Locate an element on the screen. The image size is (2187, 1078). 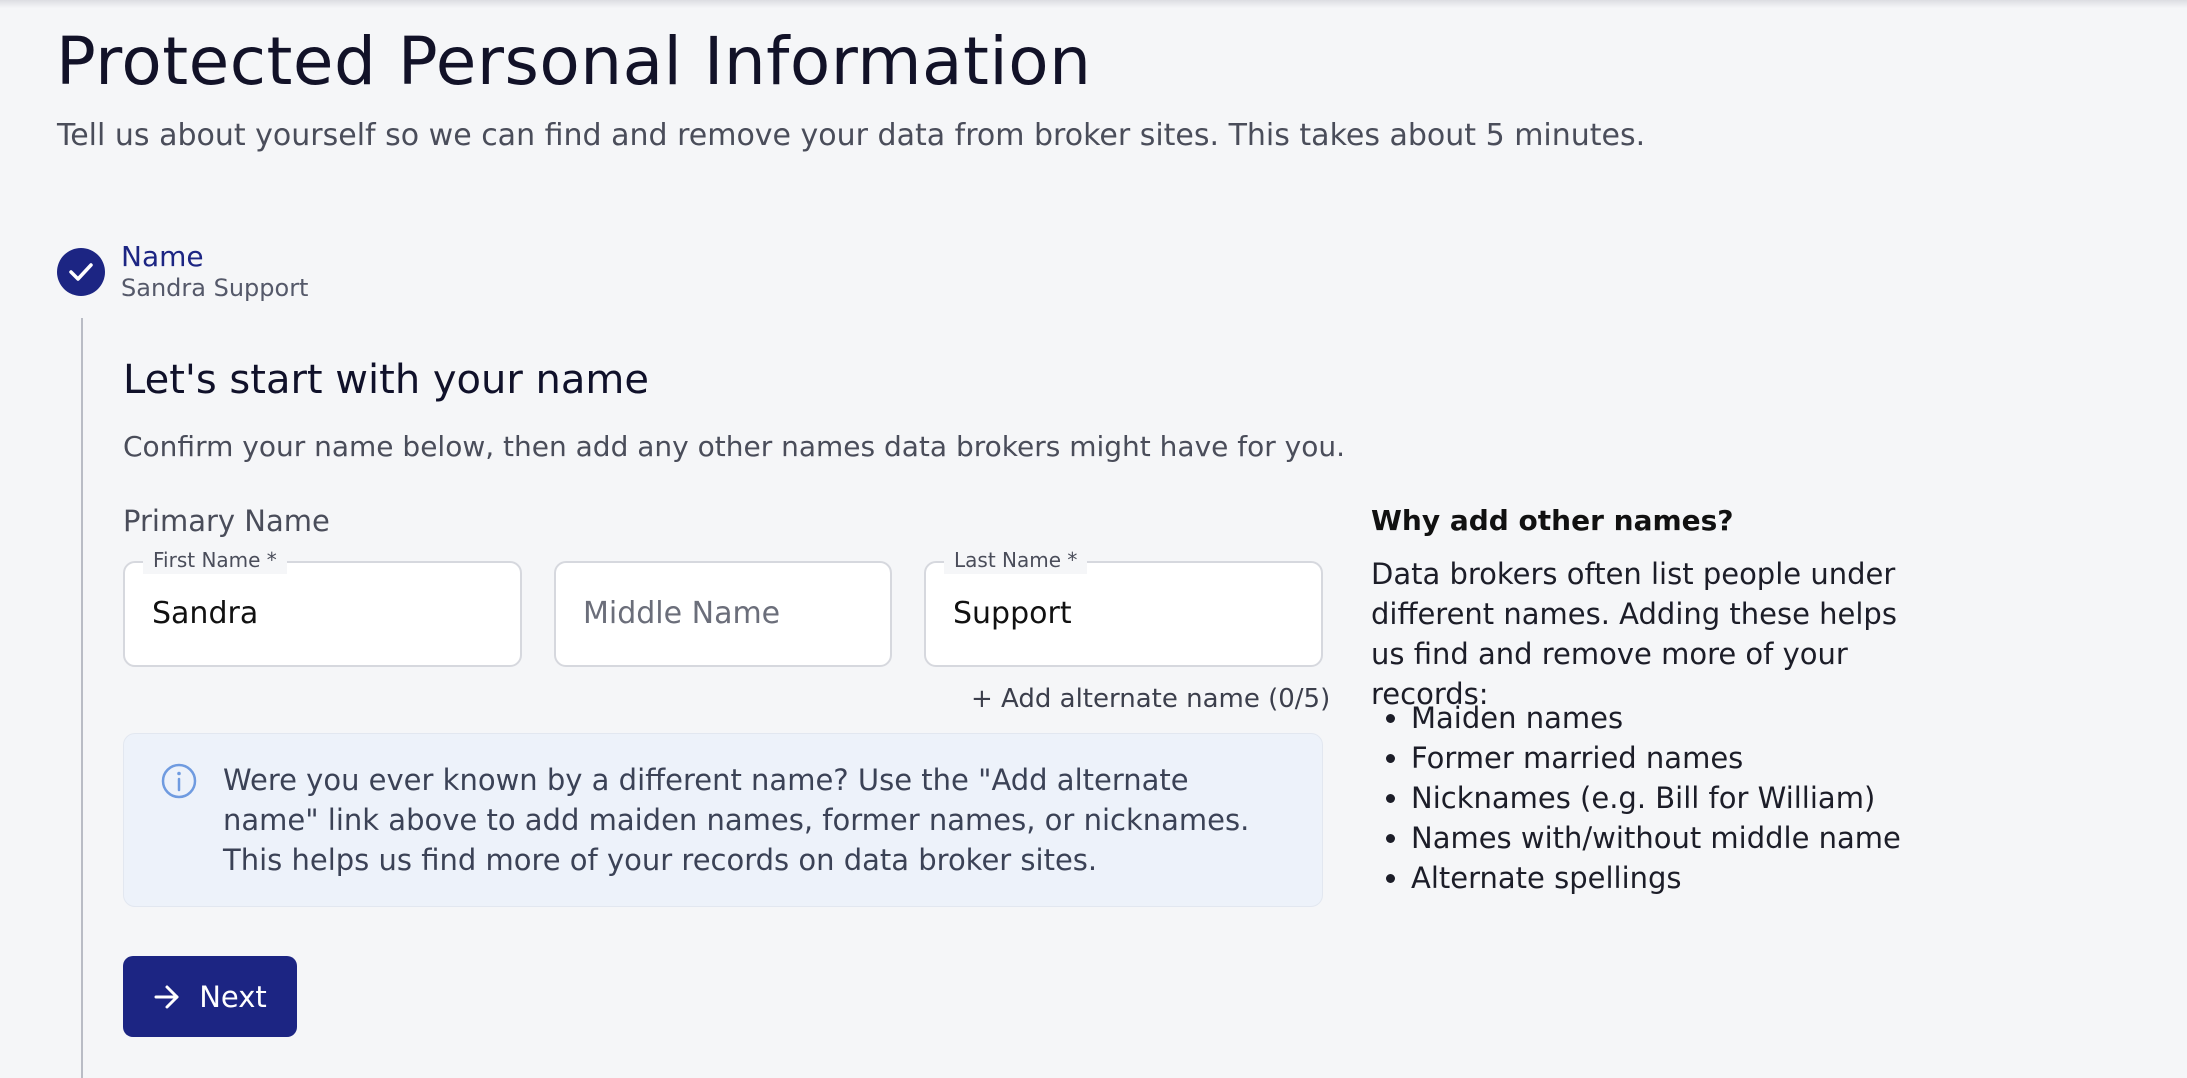
list-item: Alternate spellings is located at coordinates (1656, 878).